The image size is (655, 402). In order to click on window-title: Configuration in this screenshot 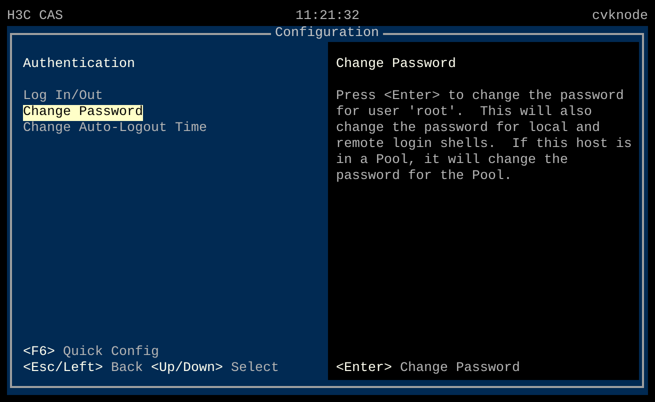, I will do `click(327, 34)`.